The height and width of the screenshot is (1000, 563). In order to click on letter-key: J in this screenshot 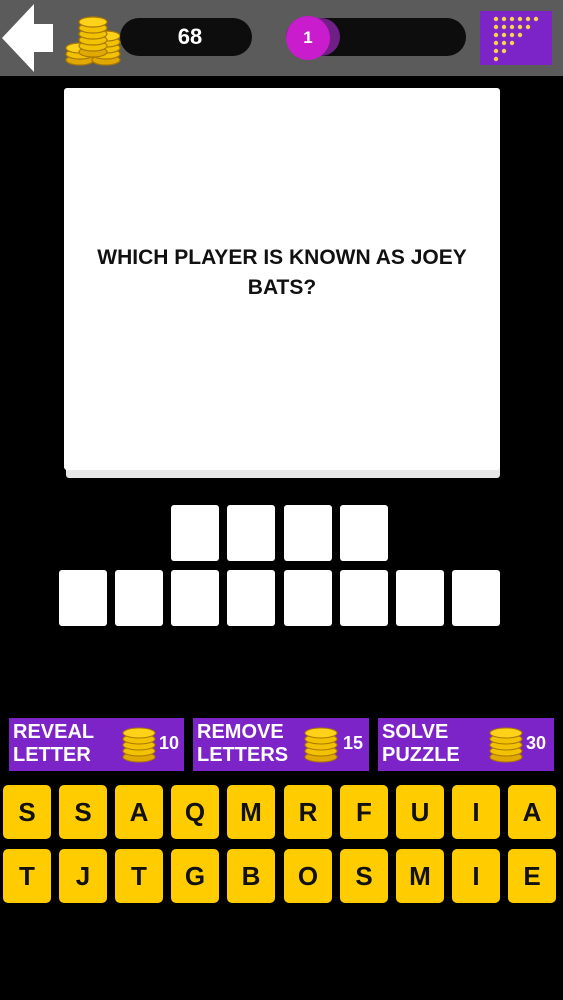, I will do `click(83, 876)`.